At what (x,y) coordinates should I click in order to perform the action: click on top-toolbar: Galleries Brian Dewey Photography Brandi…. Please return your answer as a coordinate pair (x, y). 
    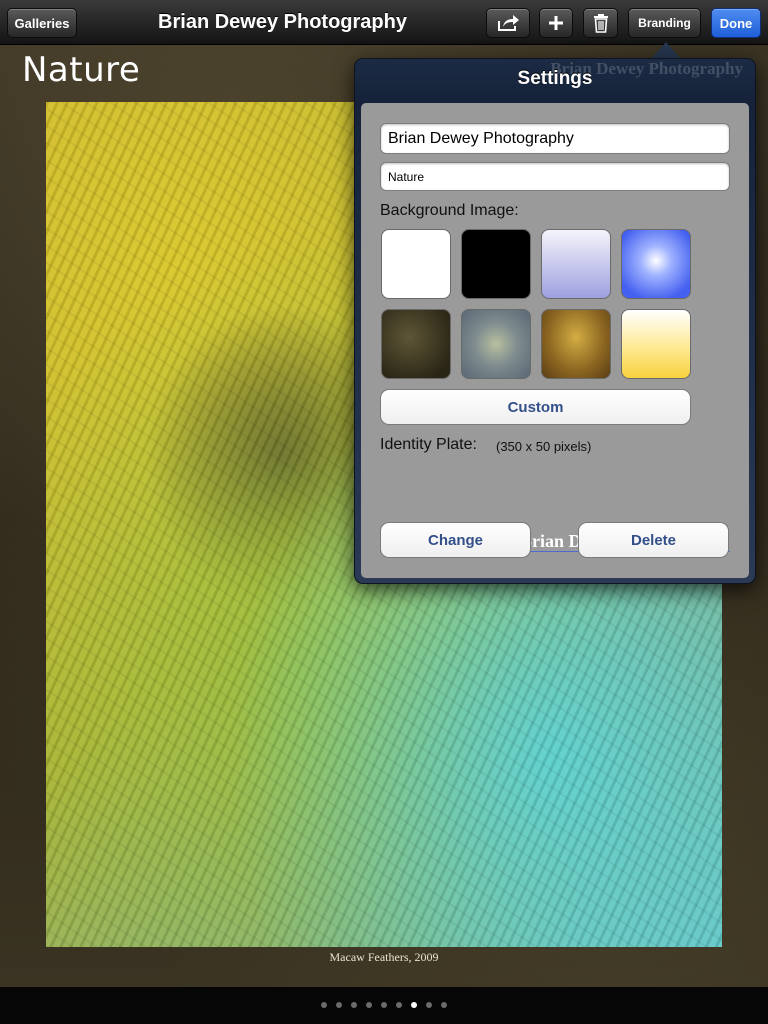
    Looking at the image, I should click on (384, 22).